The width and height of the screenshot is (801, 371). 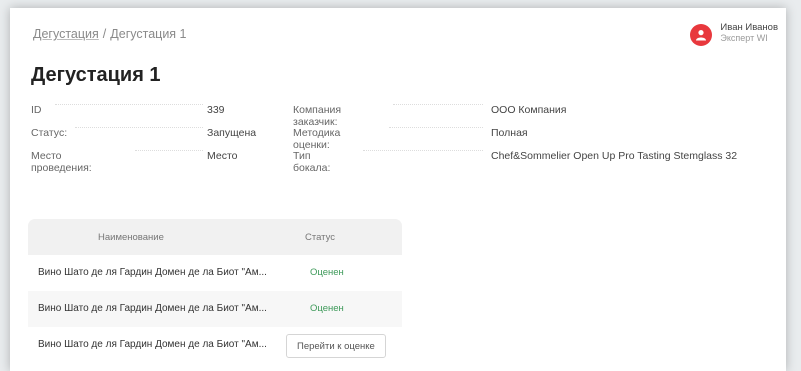 I want to click on column-header-name: Наименование, so click(x=131, y=237).